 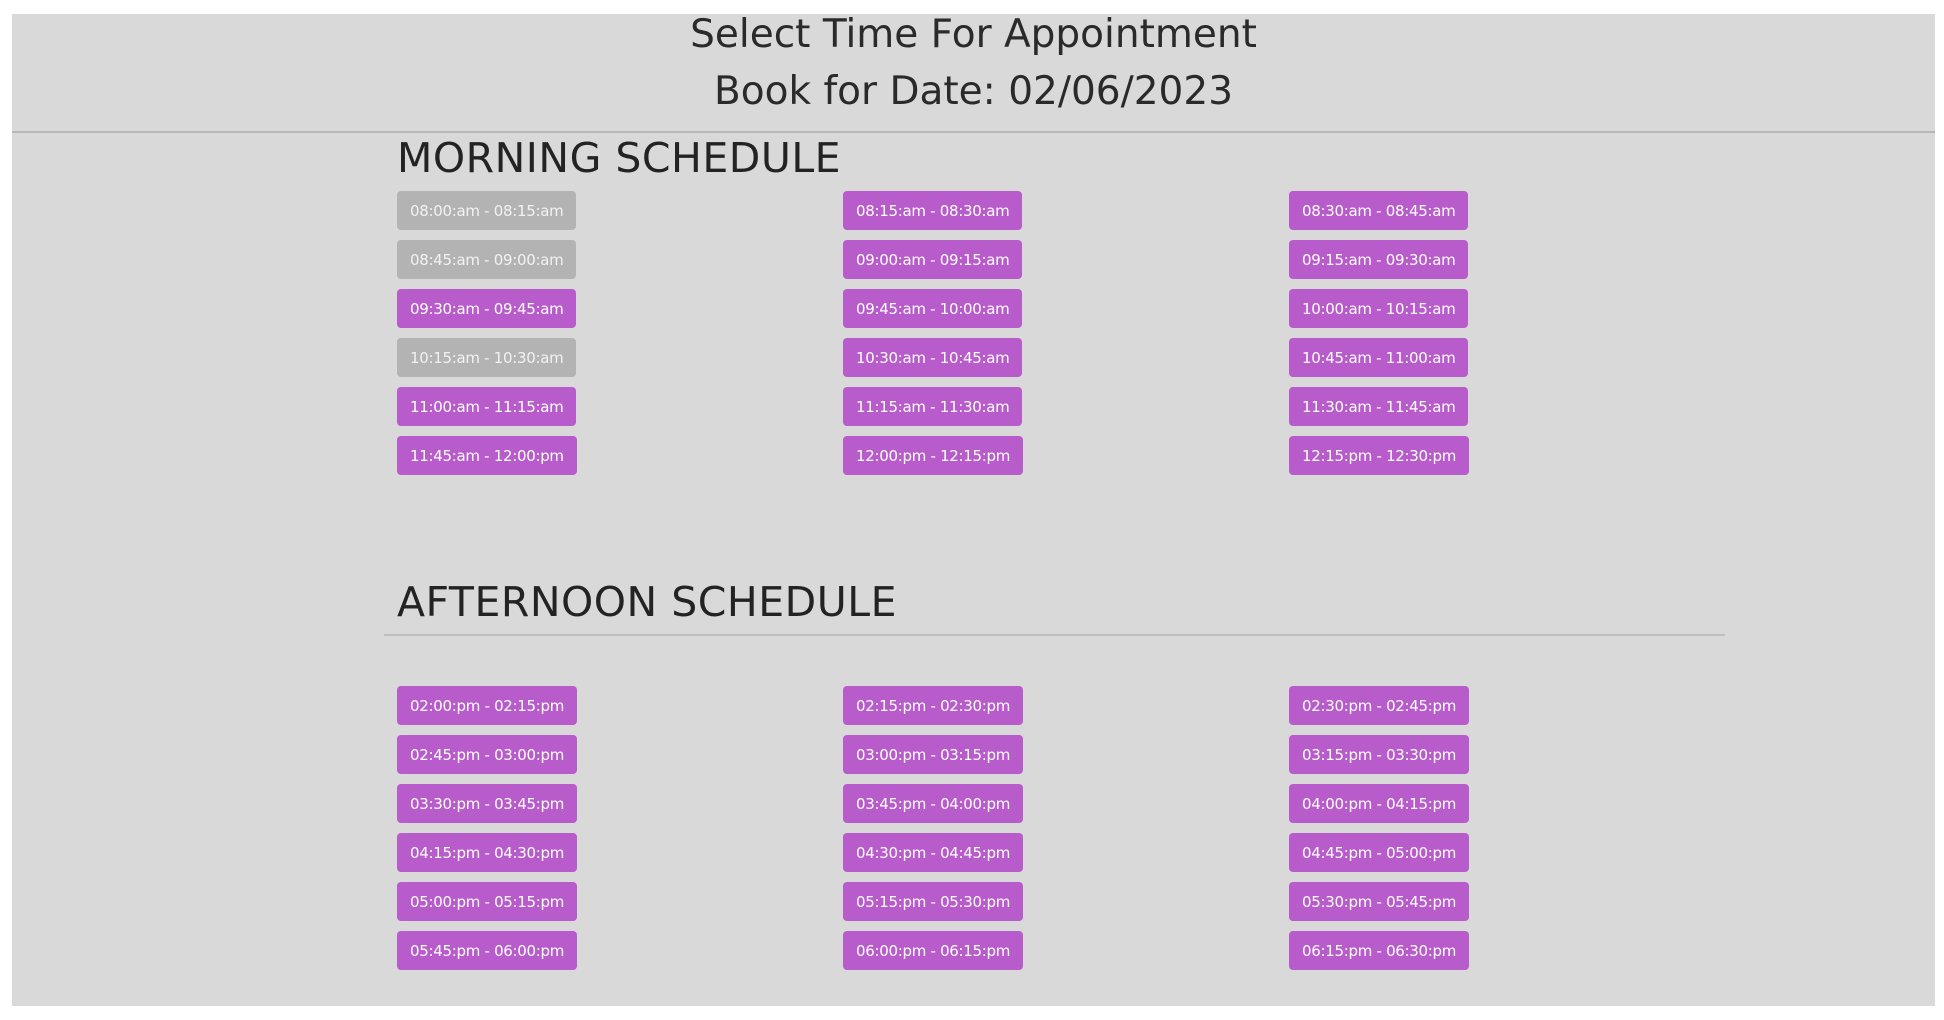 What do you see at coordinates (933, 901) in the screenshot?
I see `afternoon-time-slot-button: 05:15:pm - 05:30:pm` at bounding box center [933, 901].